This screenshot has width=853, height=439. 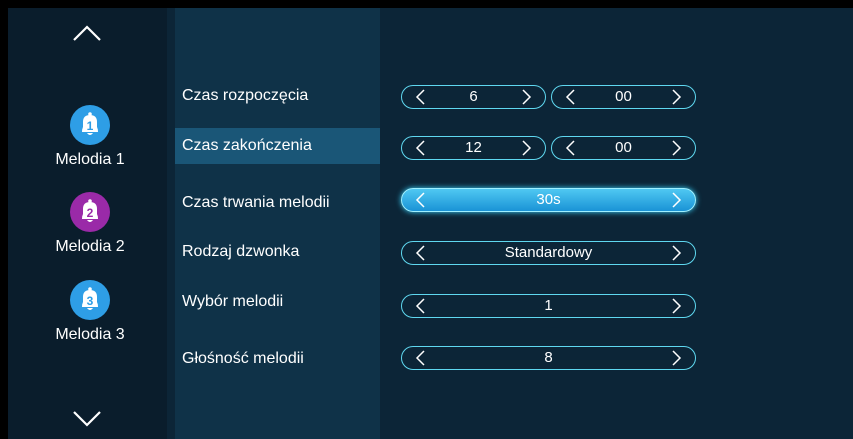 I want to click on bell-icon: 2, so click(x=90, y=212).